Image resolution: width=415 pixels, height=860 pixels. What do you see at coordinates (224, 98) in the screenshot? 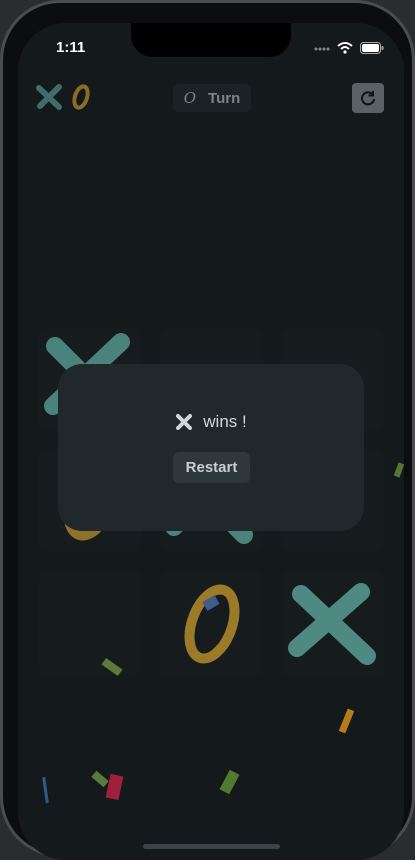
I see `turn-label: Turn` at bounding box center [224, 98].